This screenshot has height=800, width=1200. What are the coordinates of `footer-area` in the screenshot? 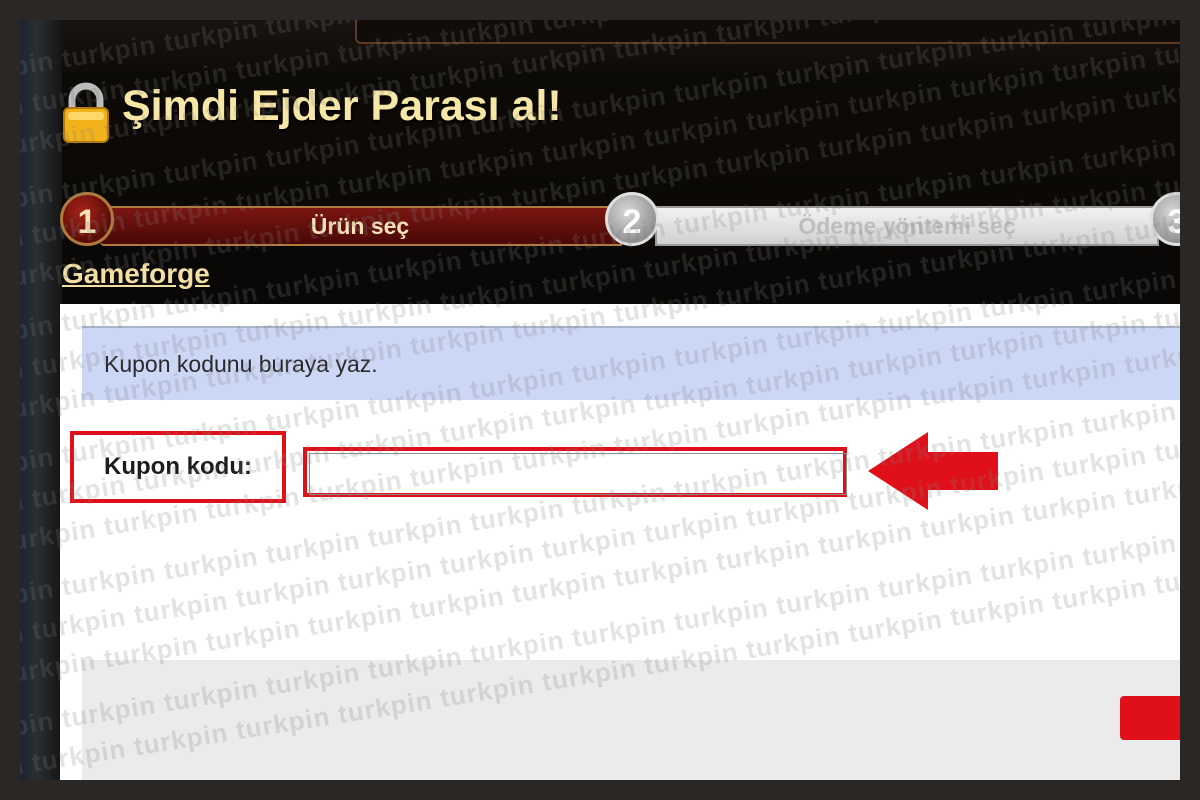 It's located at (631, 720).